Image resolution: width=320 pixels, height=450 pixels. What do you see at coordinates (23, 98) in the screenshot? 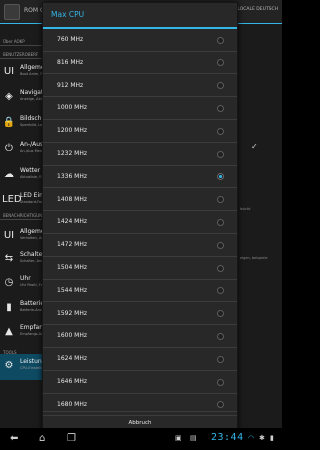
I see `settings-item: ◈ Navigat Anzeige, Aktion` at bounding box center [23, 98].